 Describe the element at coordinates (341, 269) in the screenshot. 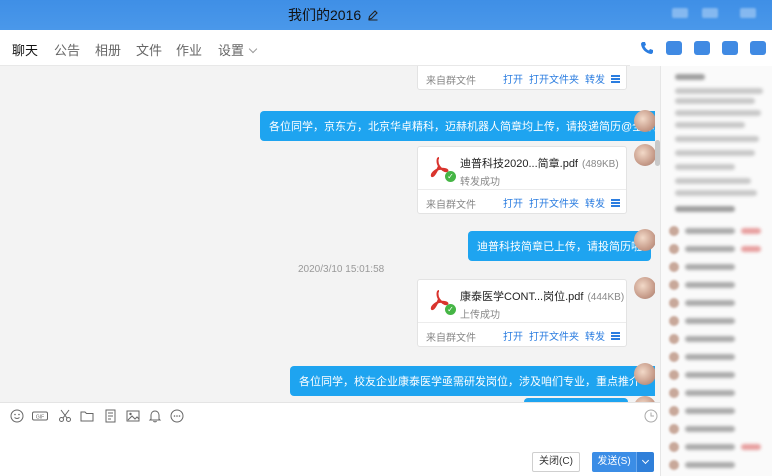

I see `message-timestamp: 2020/3/10 15:01:58` at that location.